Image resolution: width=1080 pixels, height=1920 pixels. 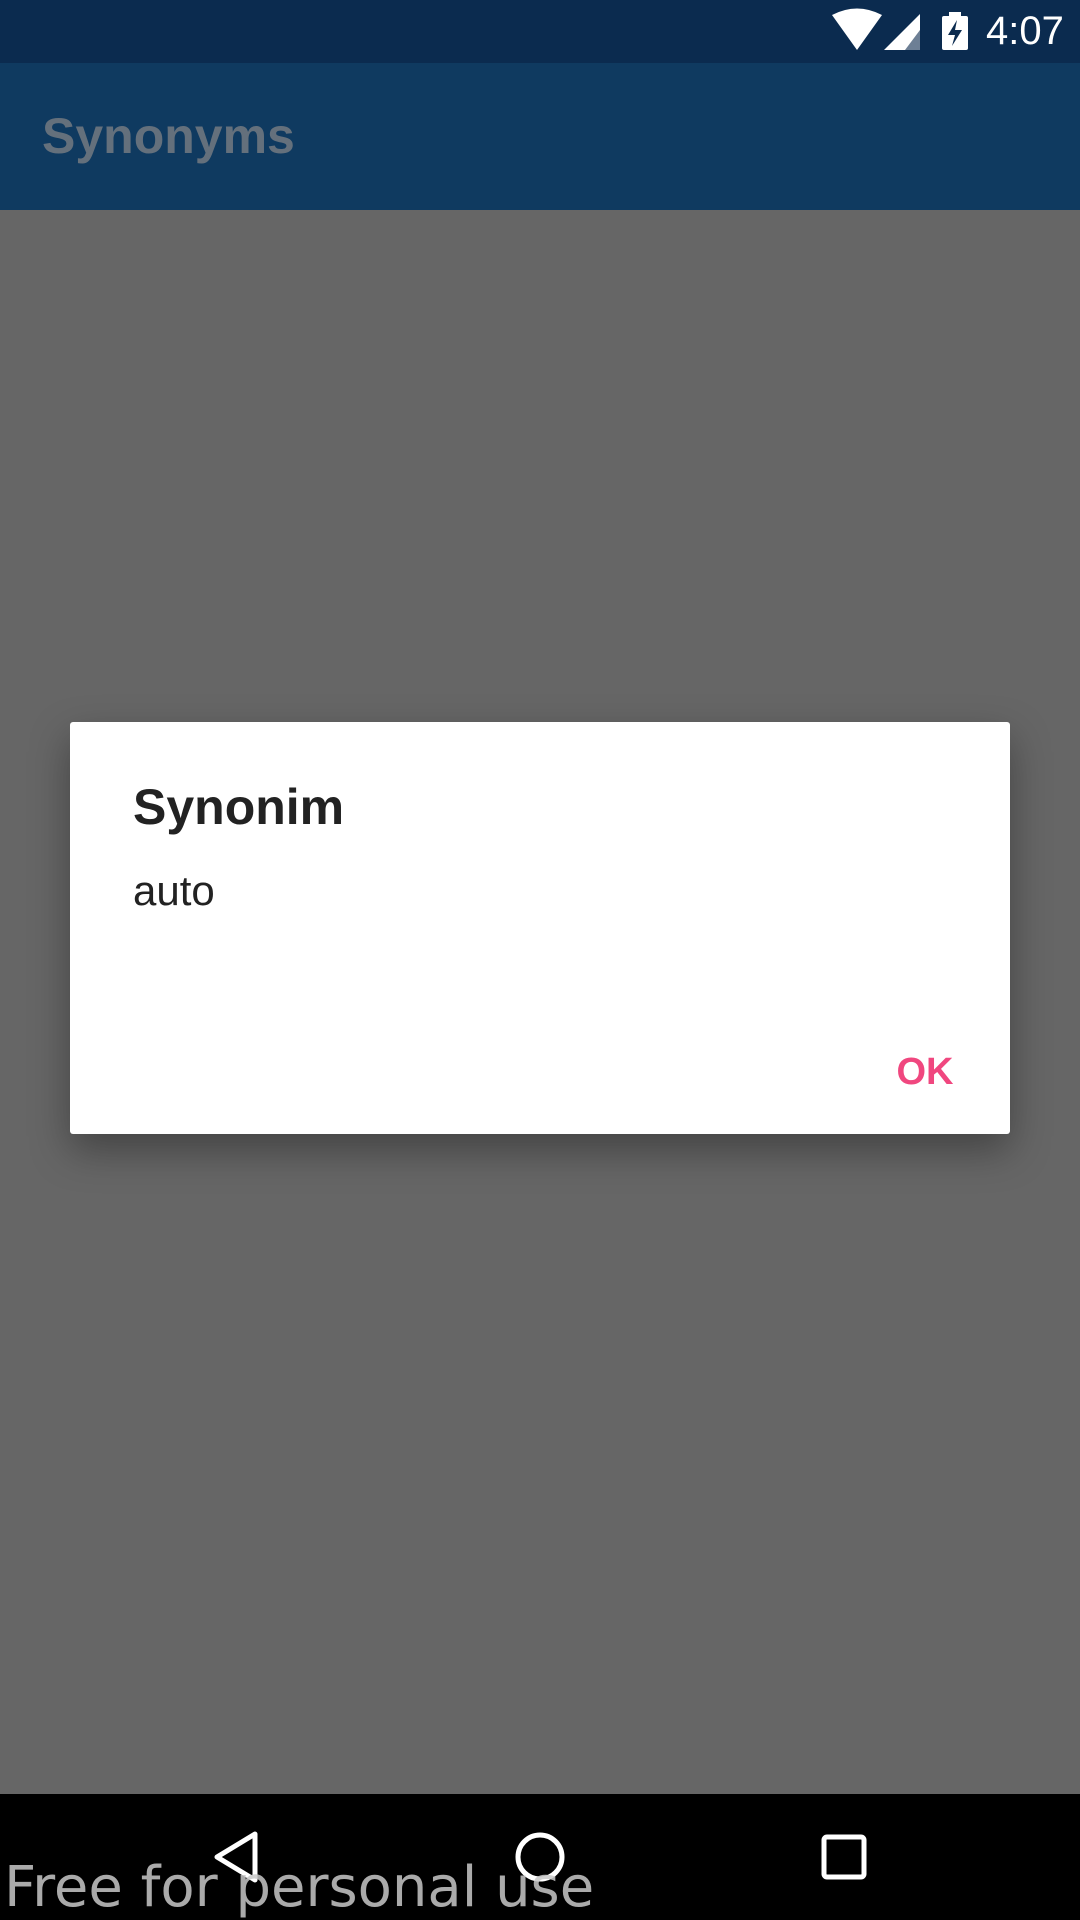 I want to click on battery-charging-icon, so click(x=955, y=31).